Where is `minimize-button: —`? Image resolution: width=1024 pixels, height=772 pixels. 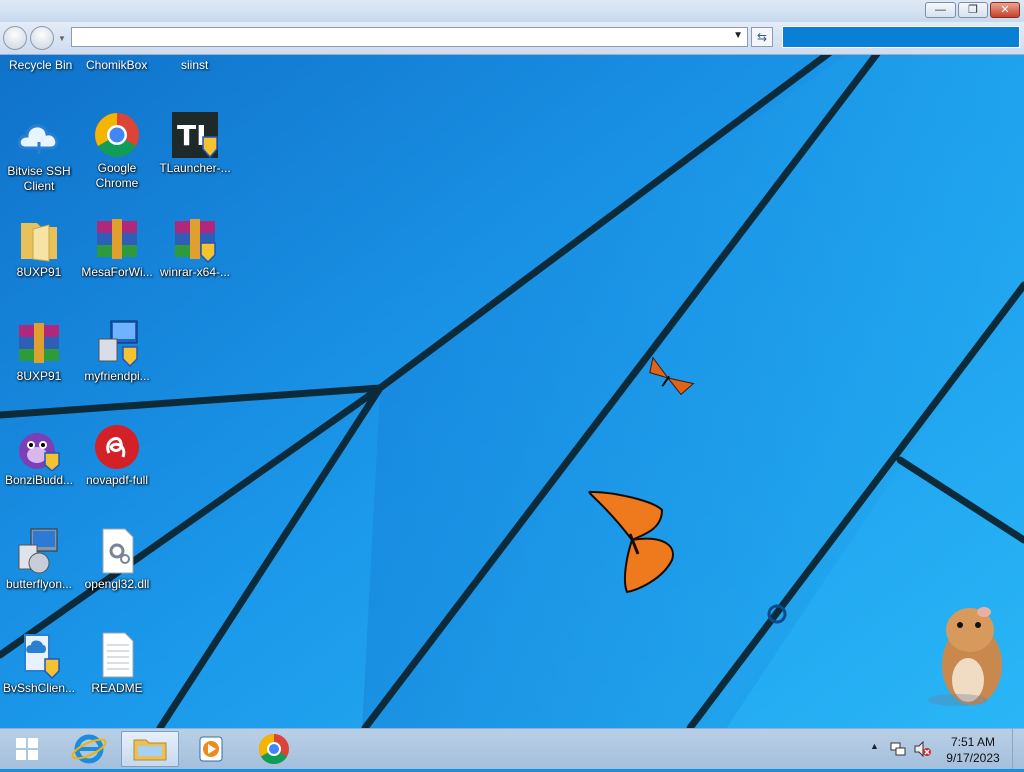 minimize-button: — is located at coordinates (940, 10).